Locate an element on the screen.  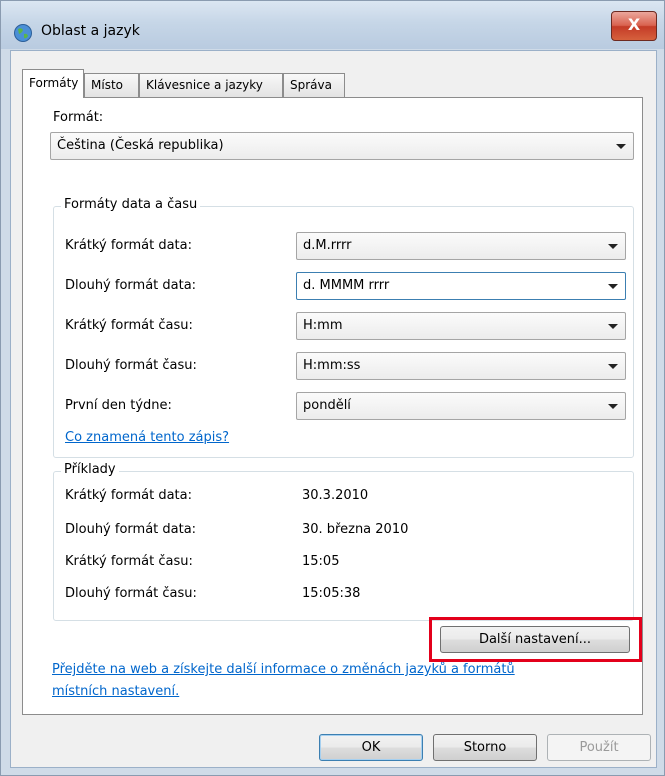
datetime-group-title: Formáty data a času is located at coordinates (131, 204).